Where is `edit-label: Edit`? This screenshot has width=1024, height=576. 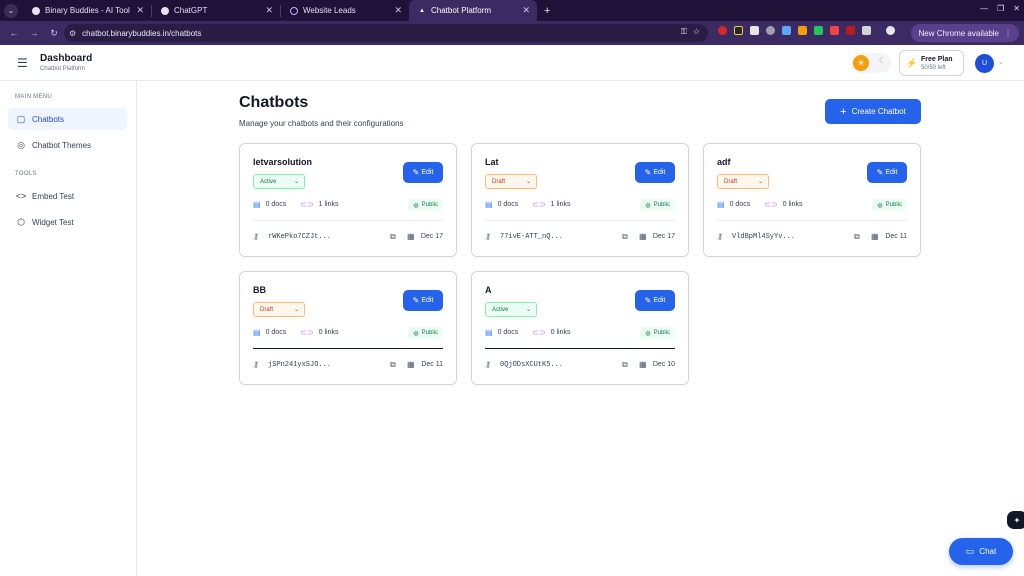 edit-label: Edit is located at coordinates (891, 172).